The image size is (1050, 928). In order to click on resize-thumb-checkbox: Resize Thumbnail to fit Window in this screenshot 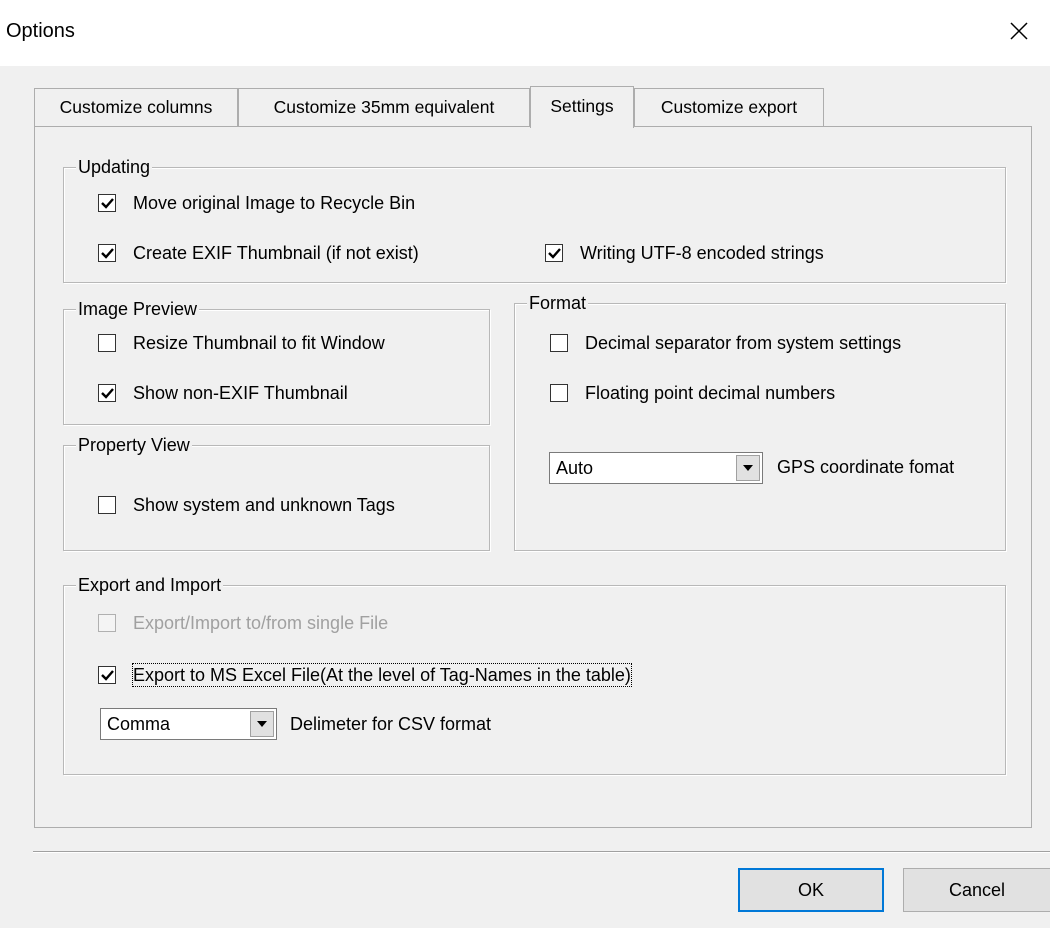, I will do `click(241, 343)`.